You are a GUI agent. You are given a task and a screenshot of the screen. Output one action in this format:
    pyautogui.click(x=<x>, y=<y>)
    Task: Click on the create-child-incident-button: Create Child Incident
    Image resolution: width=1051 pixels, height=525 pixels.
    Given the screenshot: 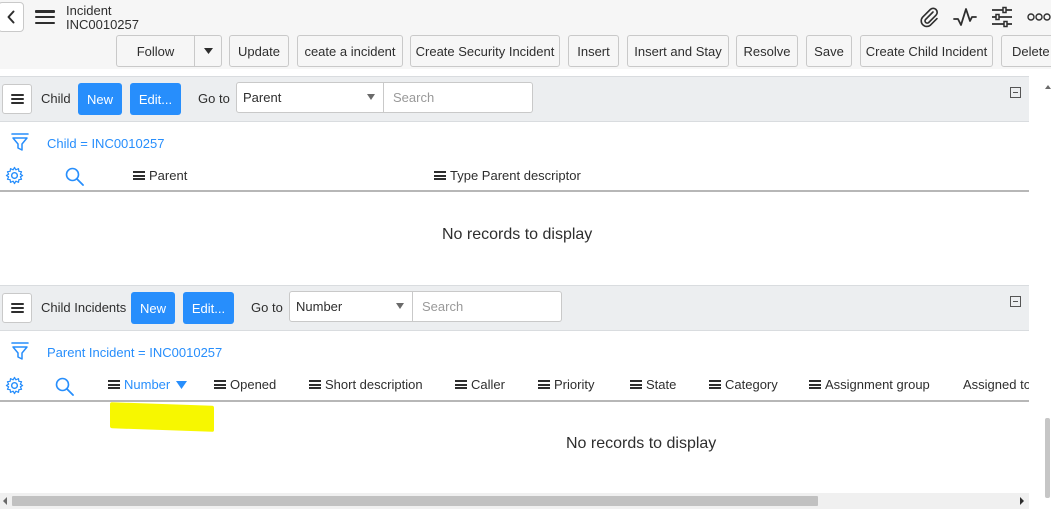 What is the action you would take?
    pyautogui.click(x=926, y=51)
    